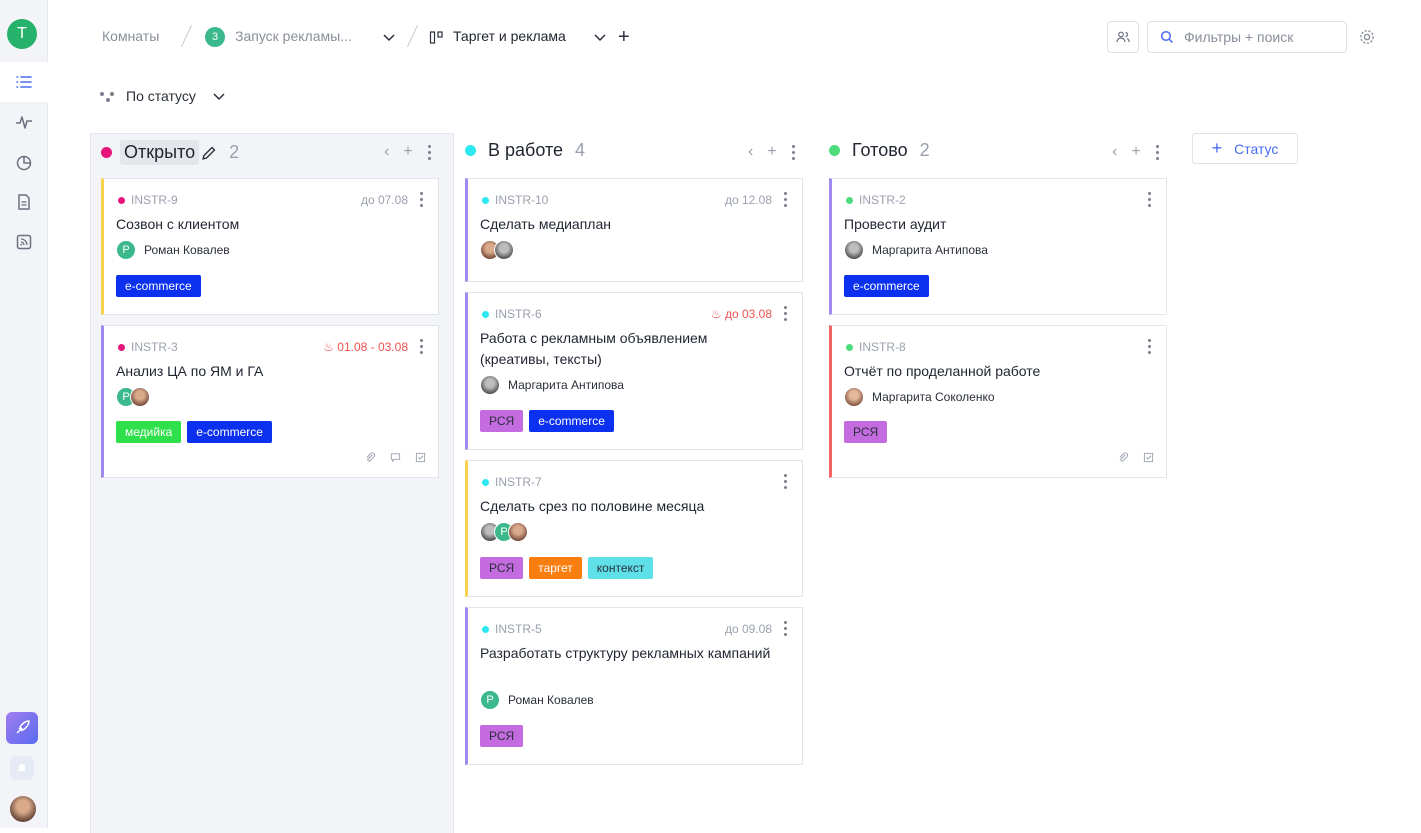  I want to click on sidebar-item-feed, so click(24, 242).